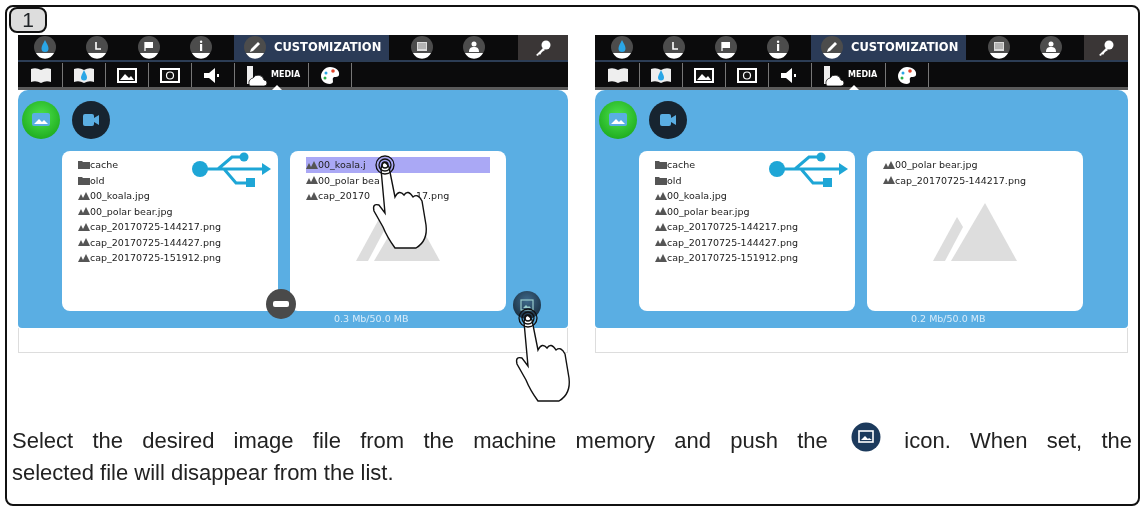 Image resolution: width=1144 pixels, height=507 pixels. I want to click on caption-text: icon. When set, the, so click(1018, 440).